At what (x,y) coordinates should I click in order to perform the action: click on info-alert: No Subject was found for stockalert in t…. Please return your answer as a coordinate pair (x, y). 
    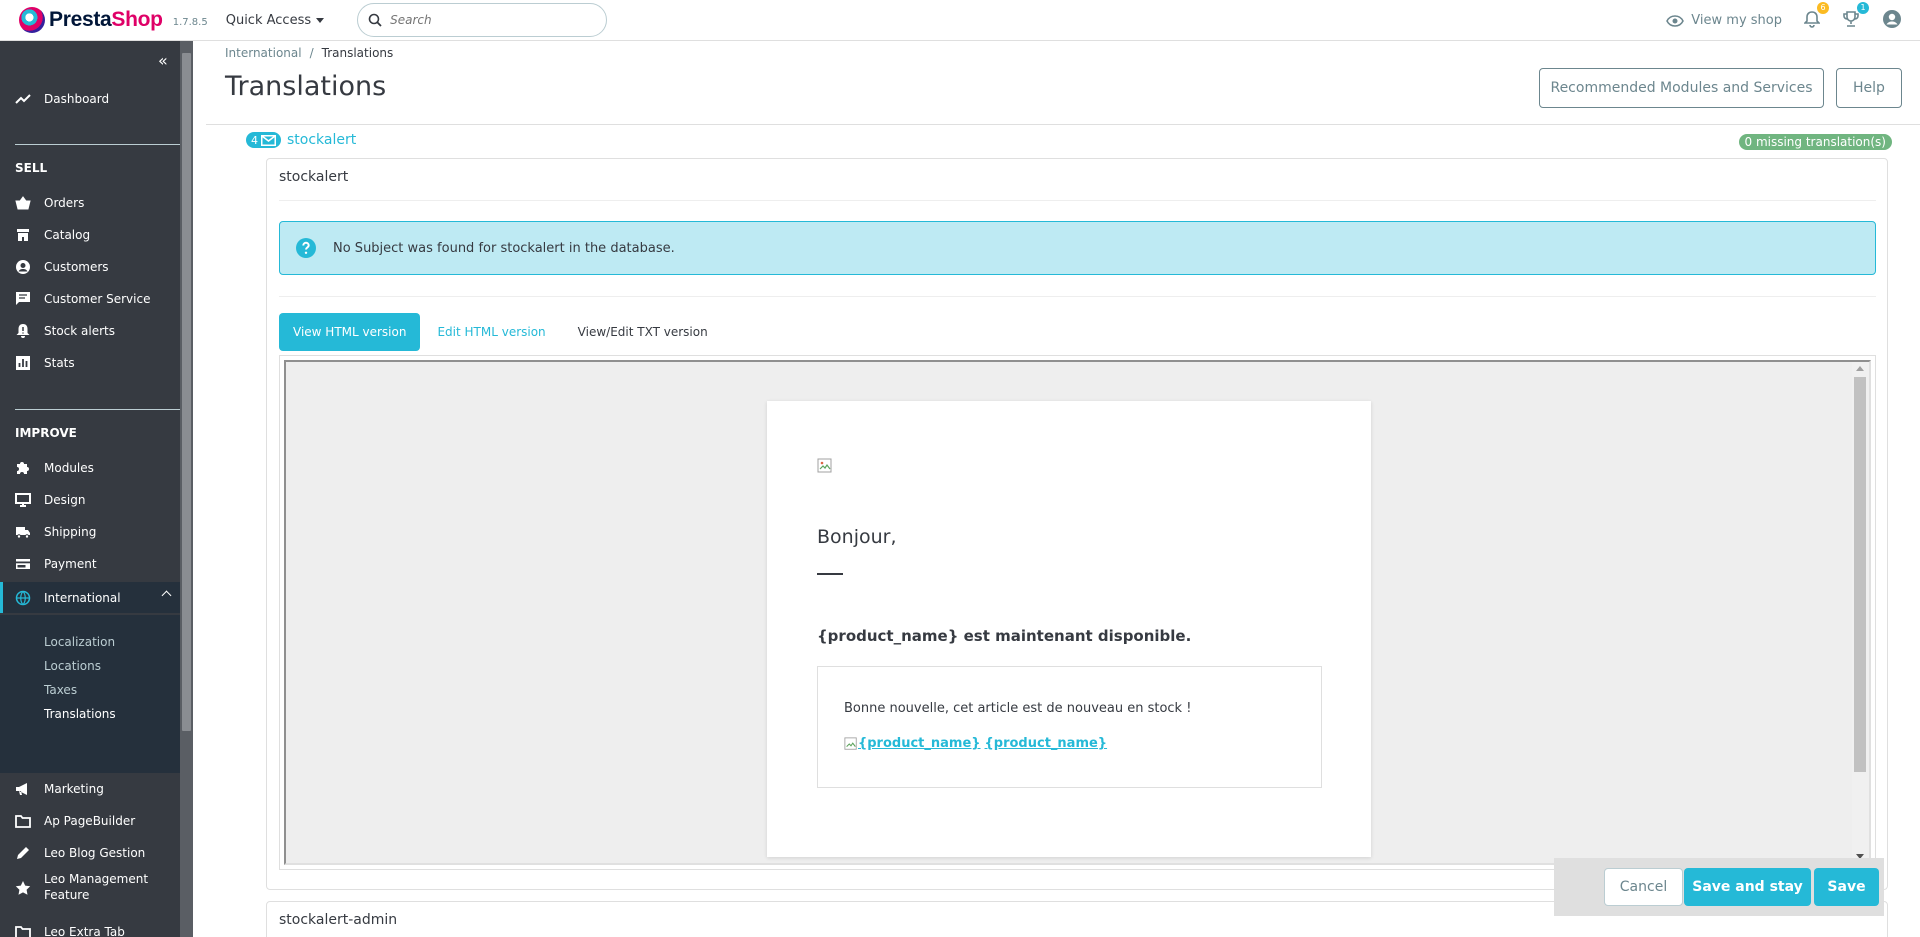
    Looking at the image, I should click on (1077, 248).